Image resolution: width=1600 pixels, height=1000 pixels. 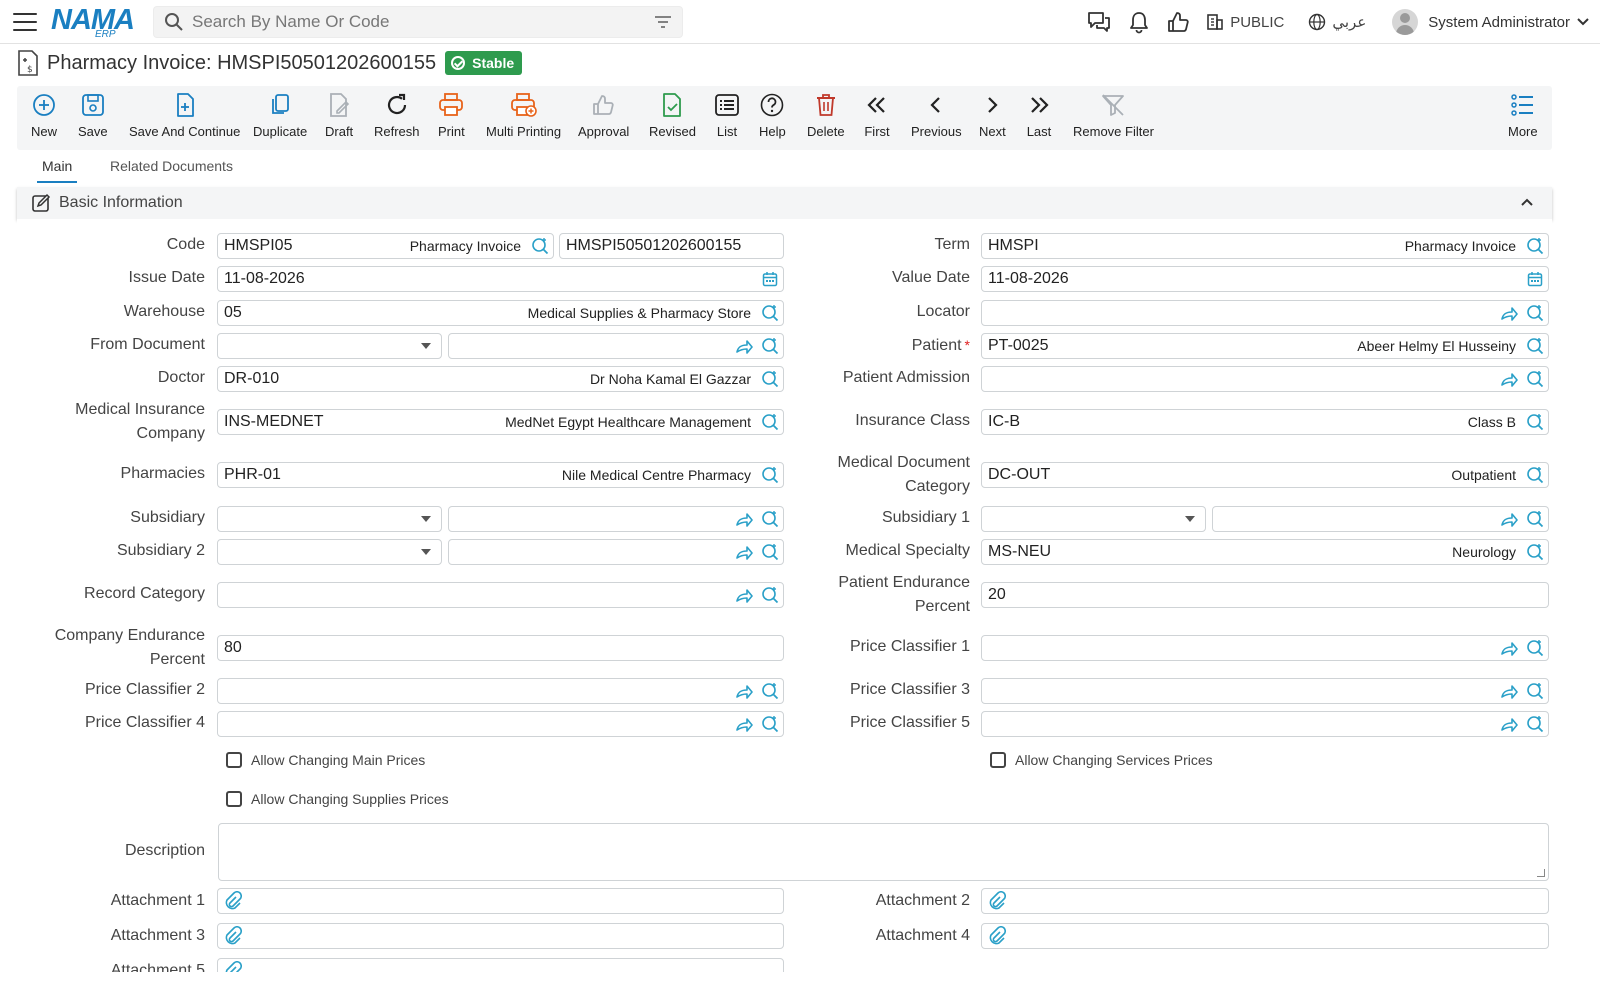 I want to click on subsidiary-field, so click(x=616, y=519).